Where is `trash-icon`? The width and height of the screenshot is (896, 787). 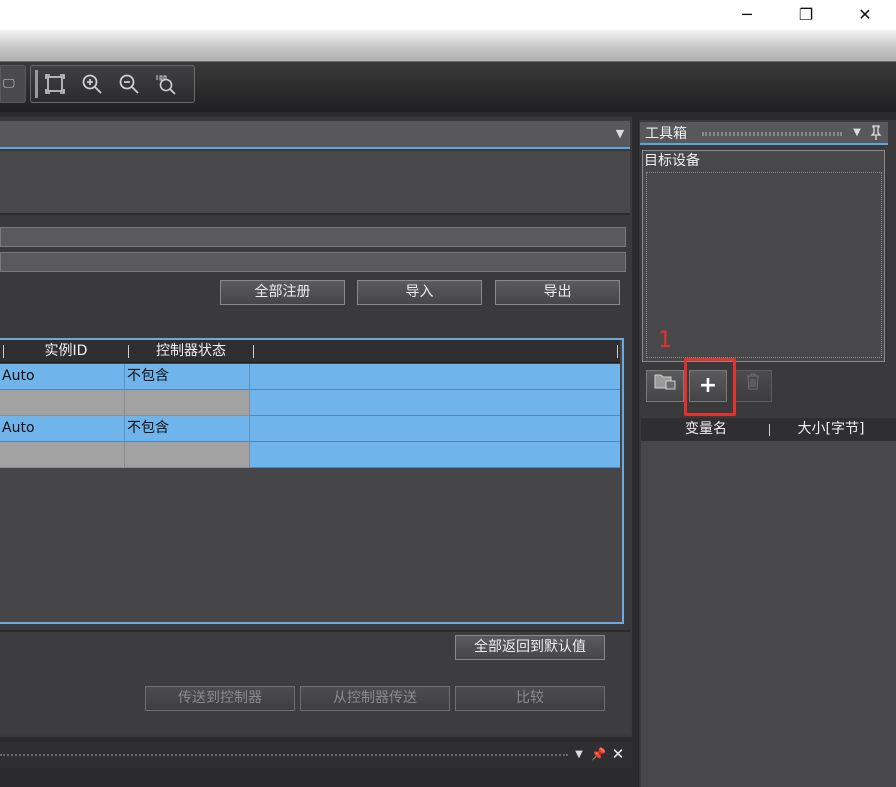
trash-icon is located at coordinates (753, 381).